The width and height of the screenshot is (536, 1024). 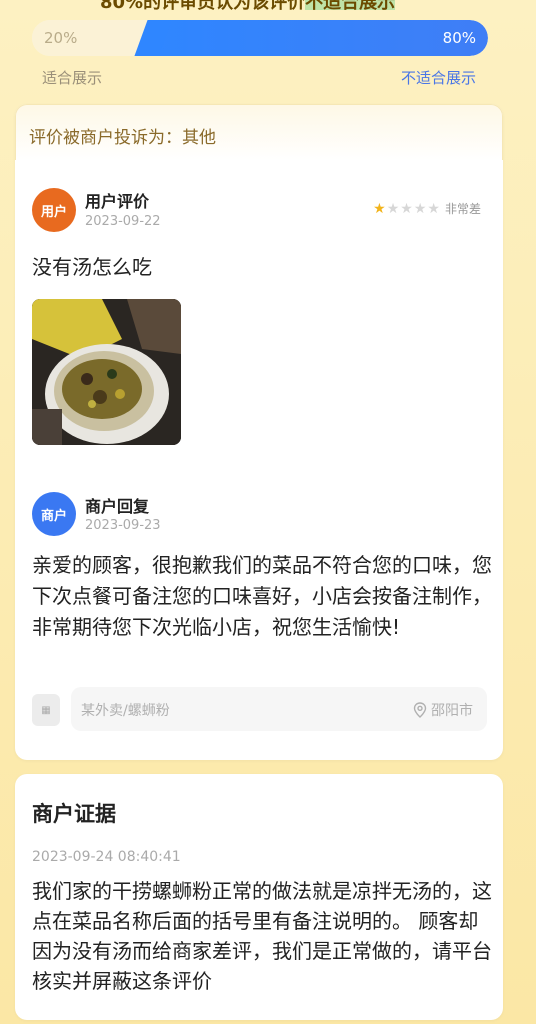 I want to click on ratio-right-percent: 80%, so click(x=459, y=38).